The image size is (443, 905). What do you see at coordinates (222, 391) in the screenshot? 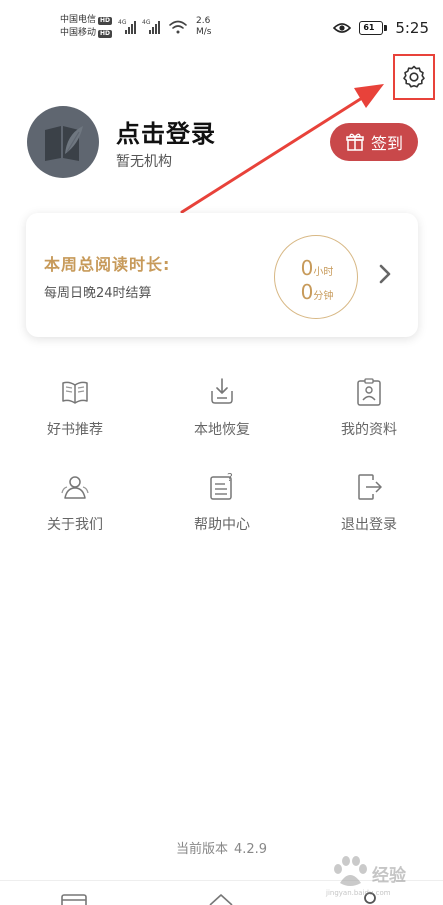
I see `restore-icon` at bounding box center [222, 391].